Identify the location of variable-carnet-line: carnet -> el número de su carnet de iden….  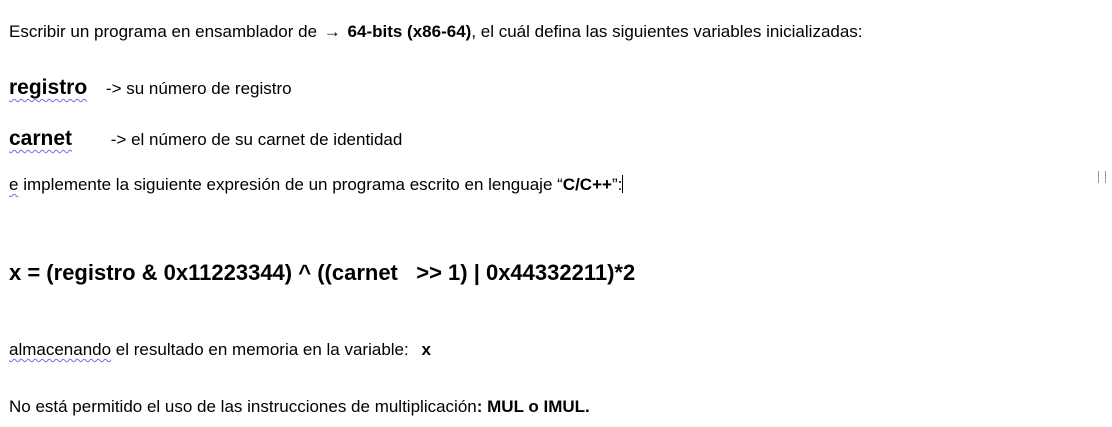
(206, 138).